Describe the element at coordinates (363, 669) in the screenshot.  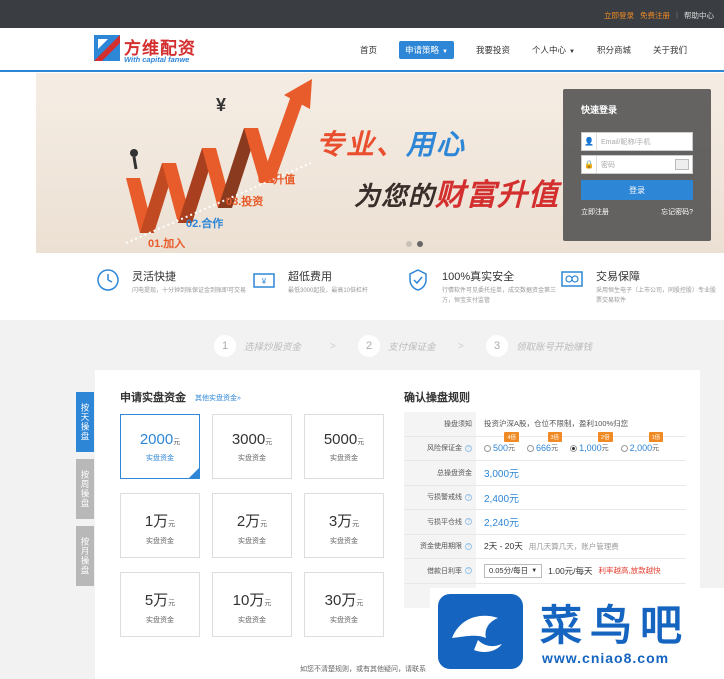
I see `help-note: 如您不清楚规则，或有其他疑问，请联系` at that location.